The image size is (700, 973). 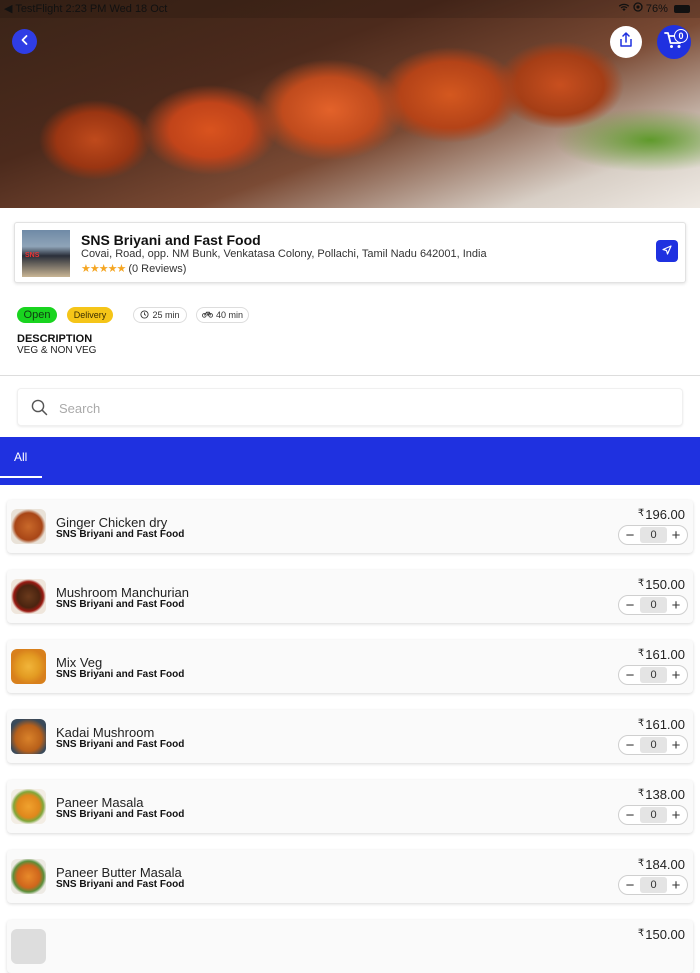 I want to click on menu-item-name: Mix Veg, so click(x=79, y=662).